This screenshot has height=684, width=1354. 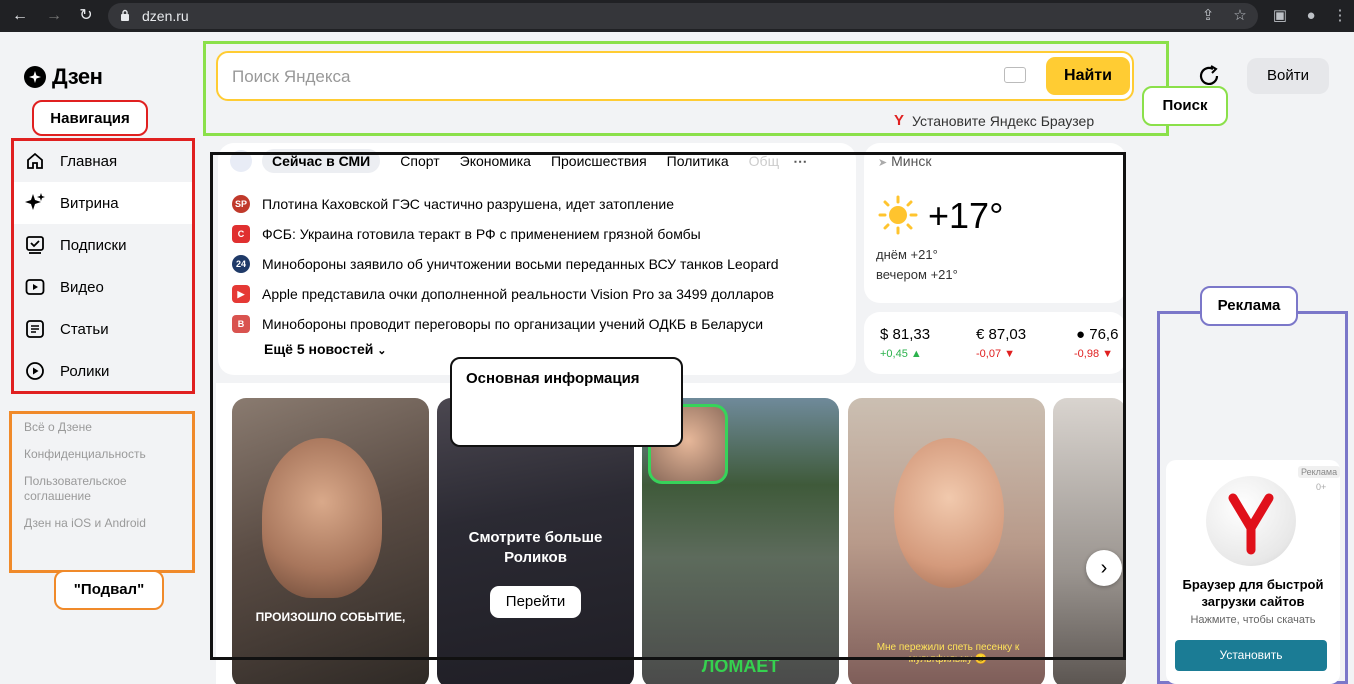 What do you see at coordinates (675, 76) in the screenshot?
I see `search-input: Поиск Яндекса Найти` at bounding box center [675, 76].